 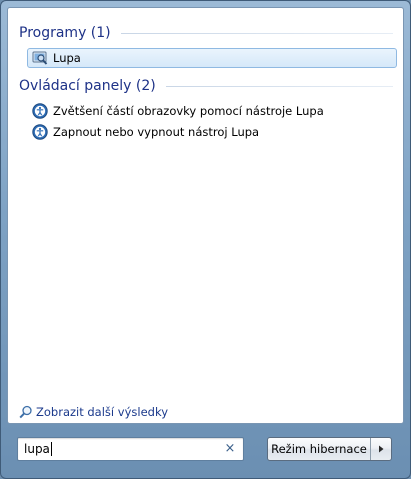 I want to click on search-box: ×, so click(x=130, y=449).